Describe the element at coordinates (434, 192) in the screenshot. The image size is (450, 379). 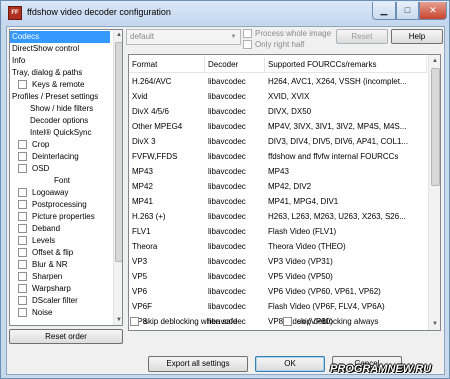
I see `list-scrollbar: ▲ ▼` at that location.